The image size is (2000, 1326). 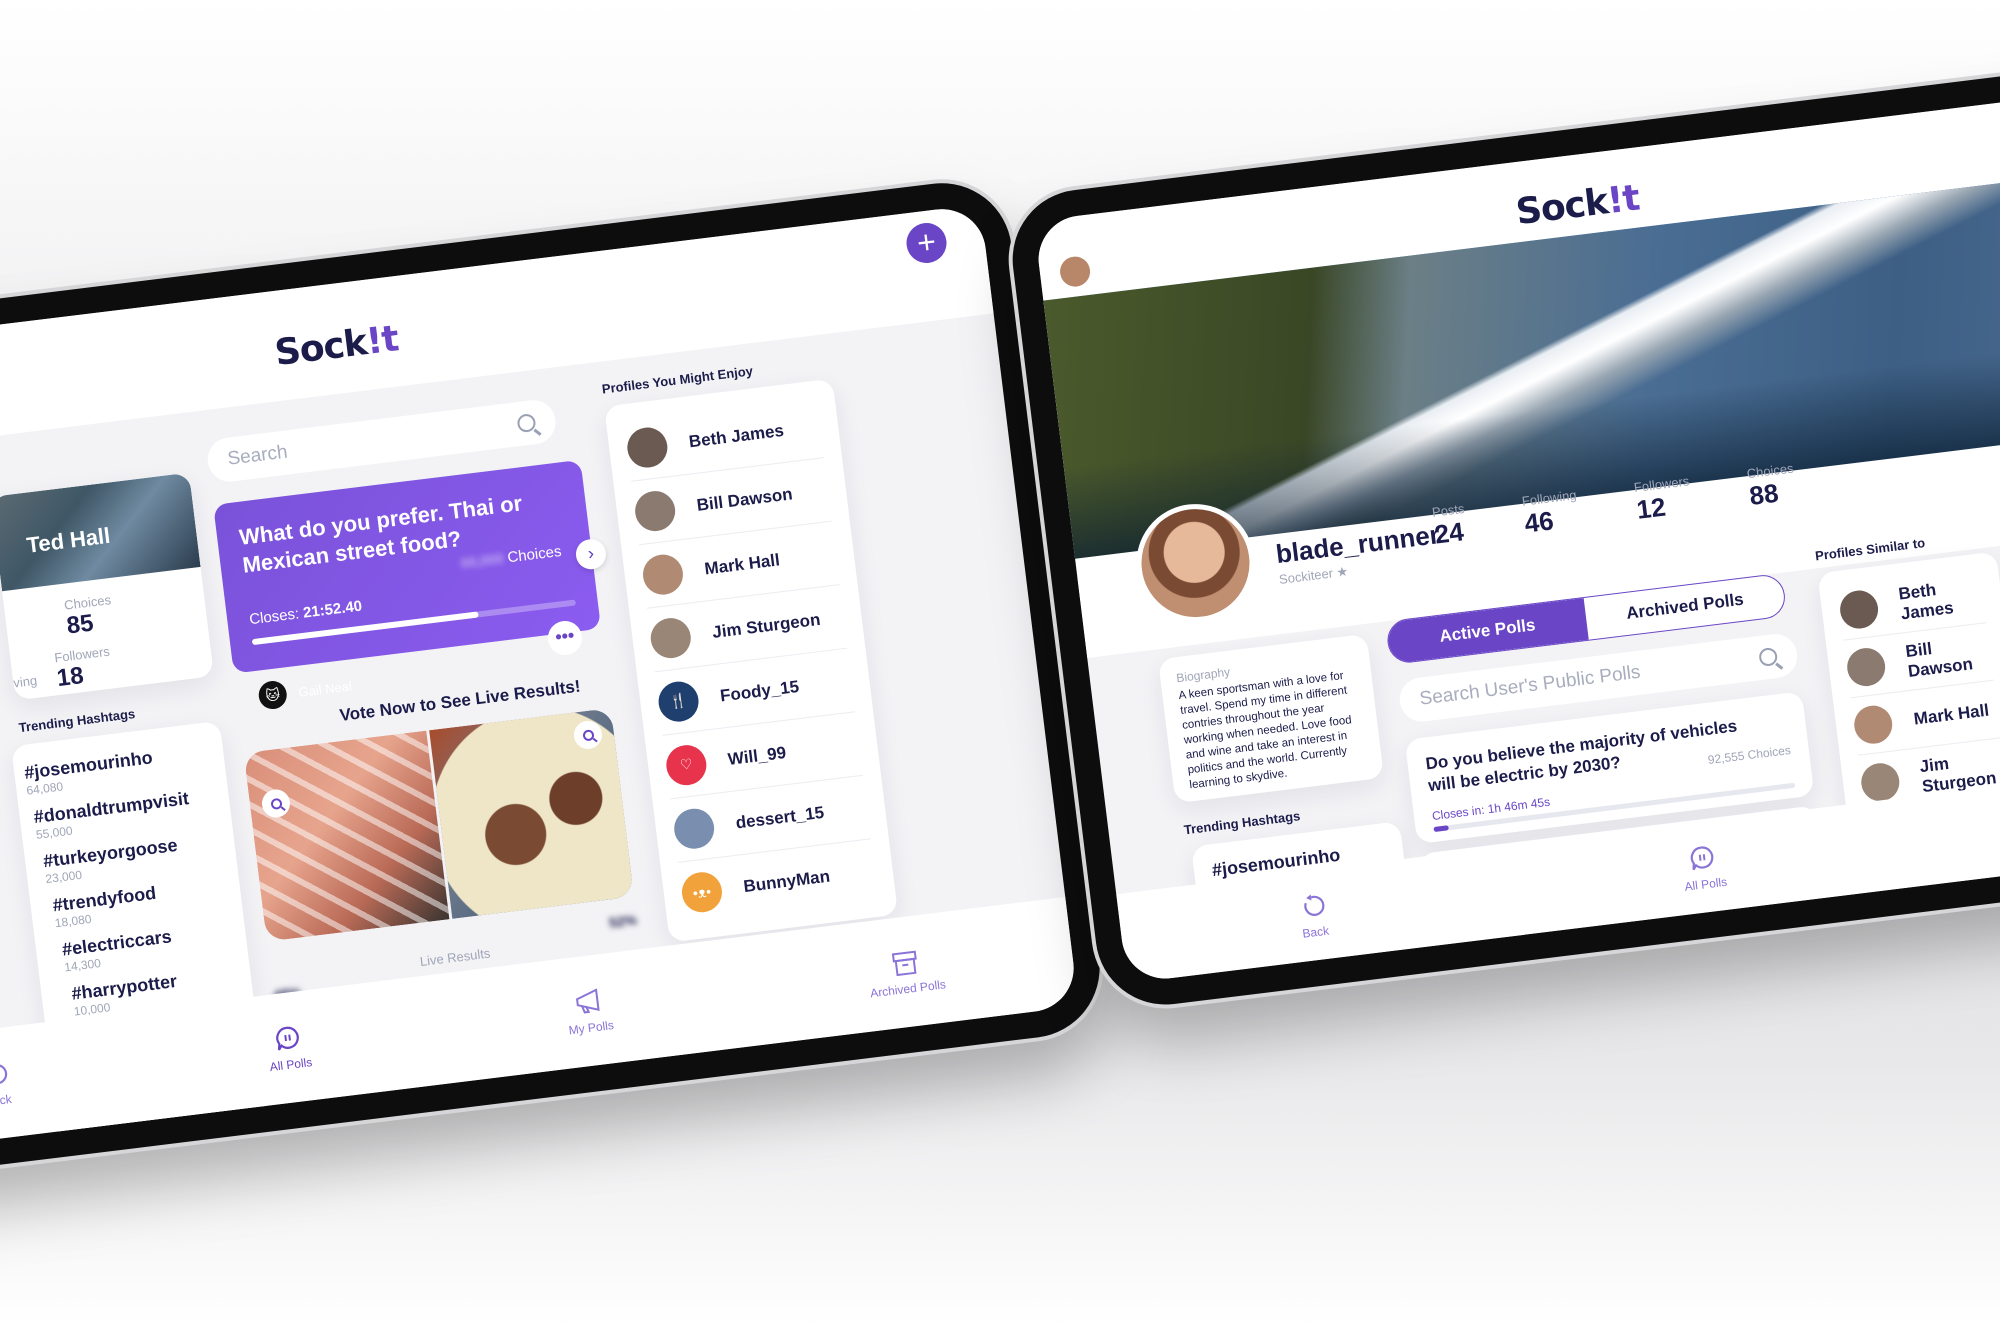 What do you see at coordinates (759, 690) in the screenshot?
I see `profile-name: Foody_15` at bounding box center [759, 690].